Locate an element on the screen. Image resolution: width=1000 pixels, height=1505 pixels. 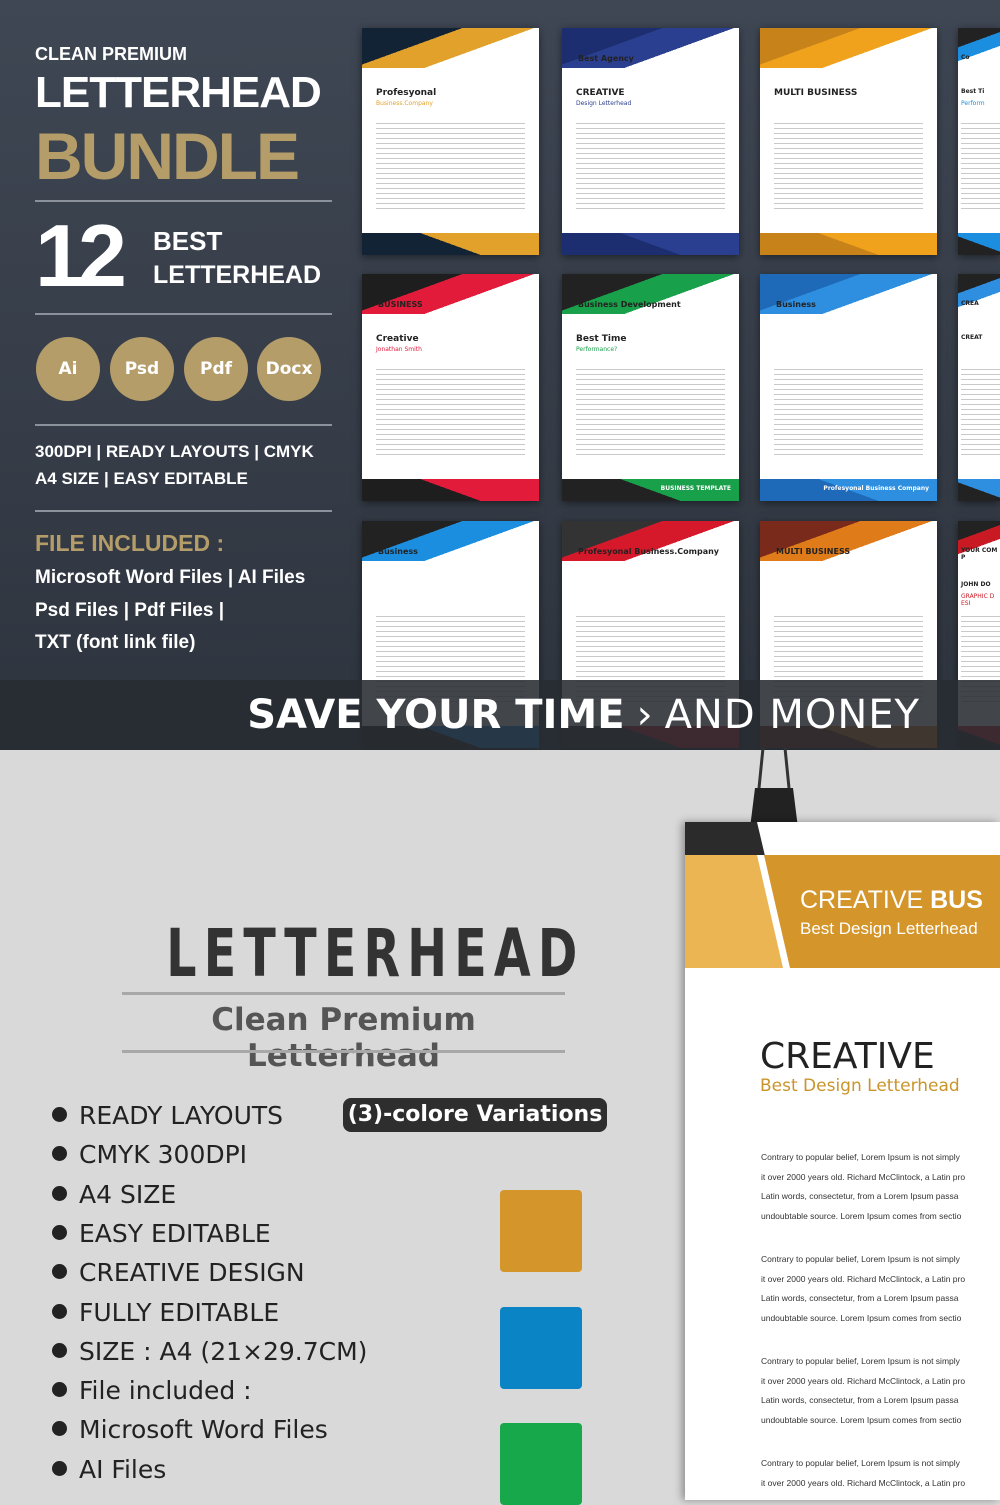
color-swatch-blue is located at coordinates (541, 1348).